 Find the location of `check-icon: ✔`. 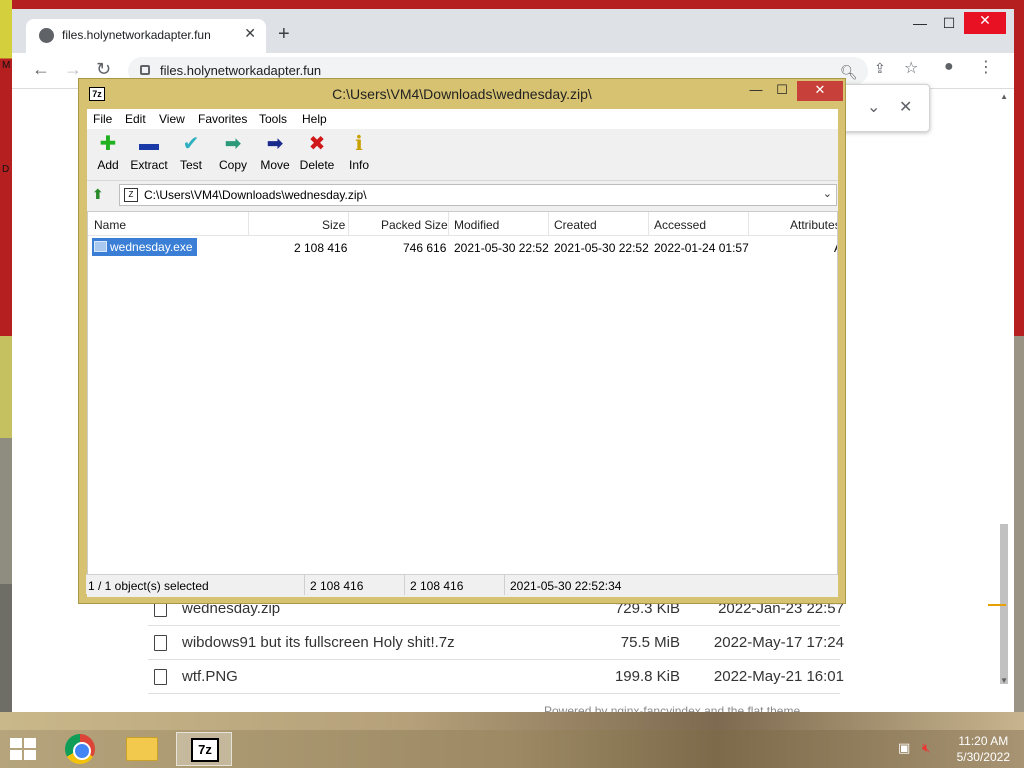

check-icon: ✔ is located at coordinates (191, 144).